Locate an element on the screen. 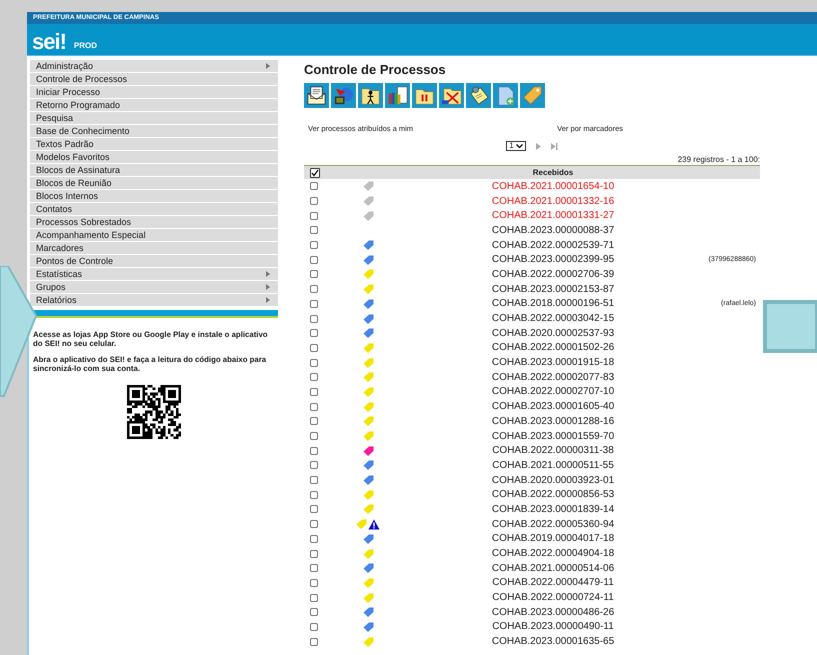 The height and width of the screenshot is (655, 817). process-link: COHAB.2021.00001331-27 is located at coordinates (553, 216).